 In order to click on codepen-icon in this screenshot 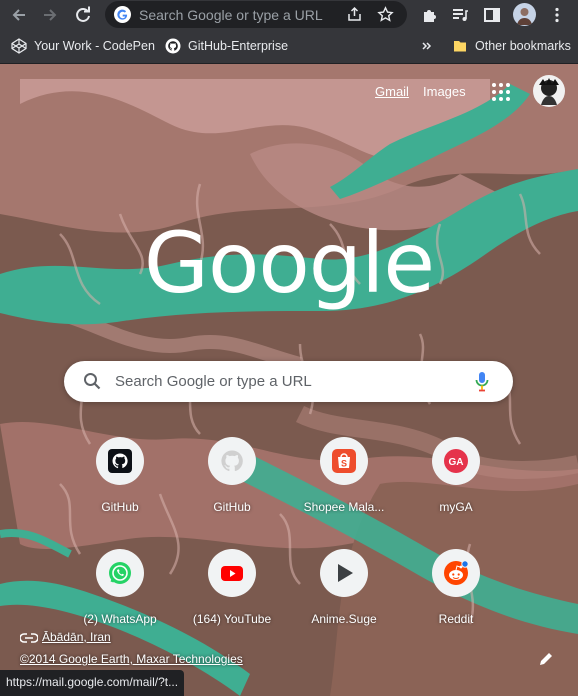, I will do `click(19, 46)`.